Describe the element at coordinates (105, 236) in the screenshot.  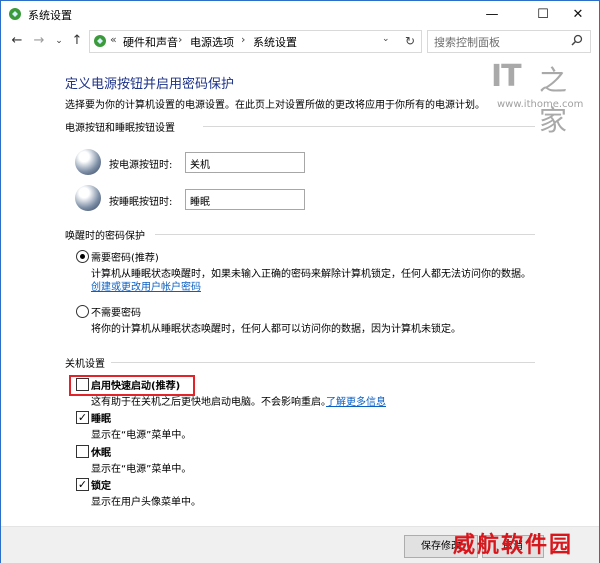
I see `section-title: 唤醒时的密码保护` at that location.